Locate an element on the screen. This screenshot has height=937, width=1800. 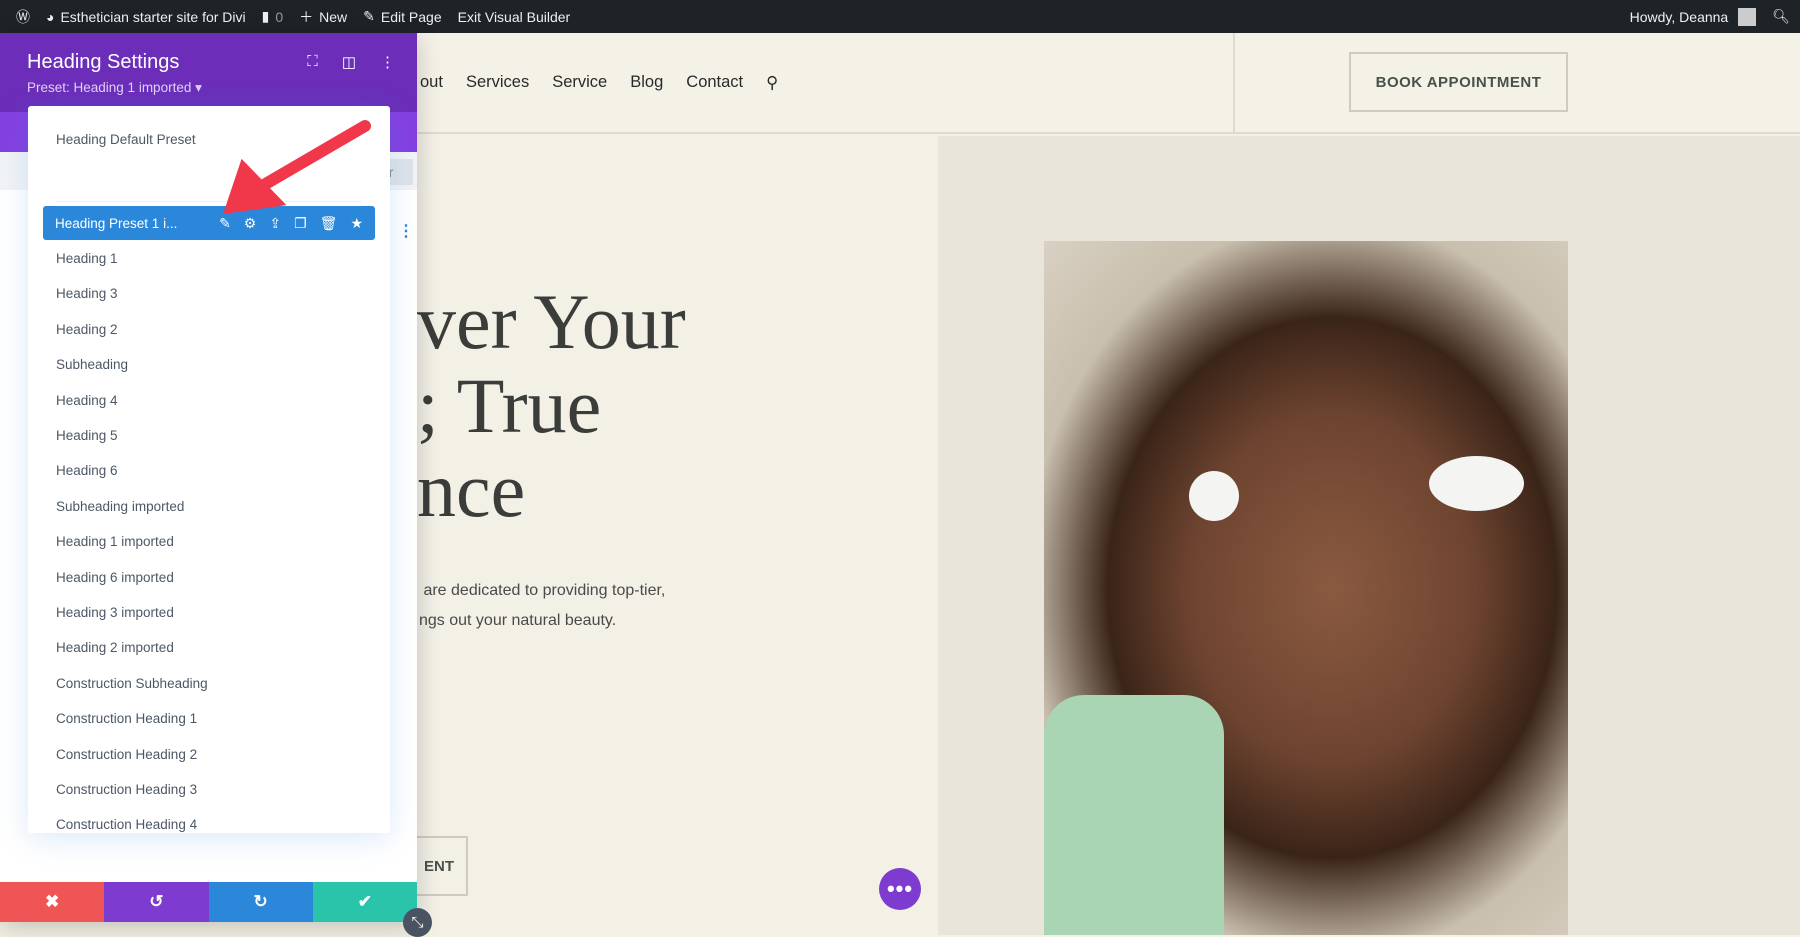
more-options-button: ••• is located at coordinates (900, 889).